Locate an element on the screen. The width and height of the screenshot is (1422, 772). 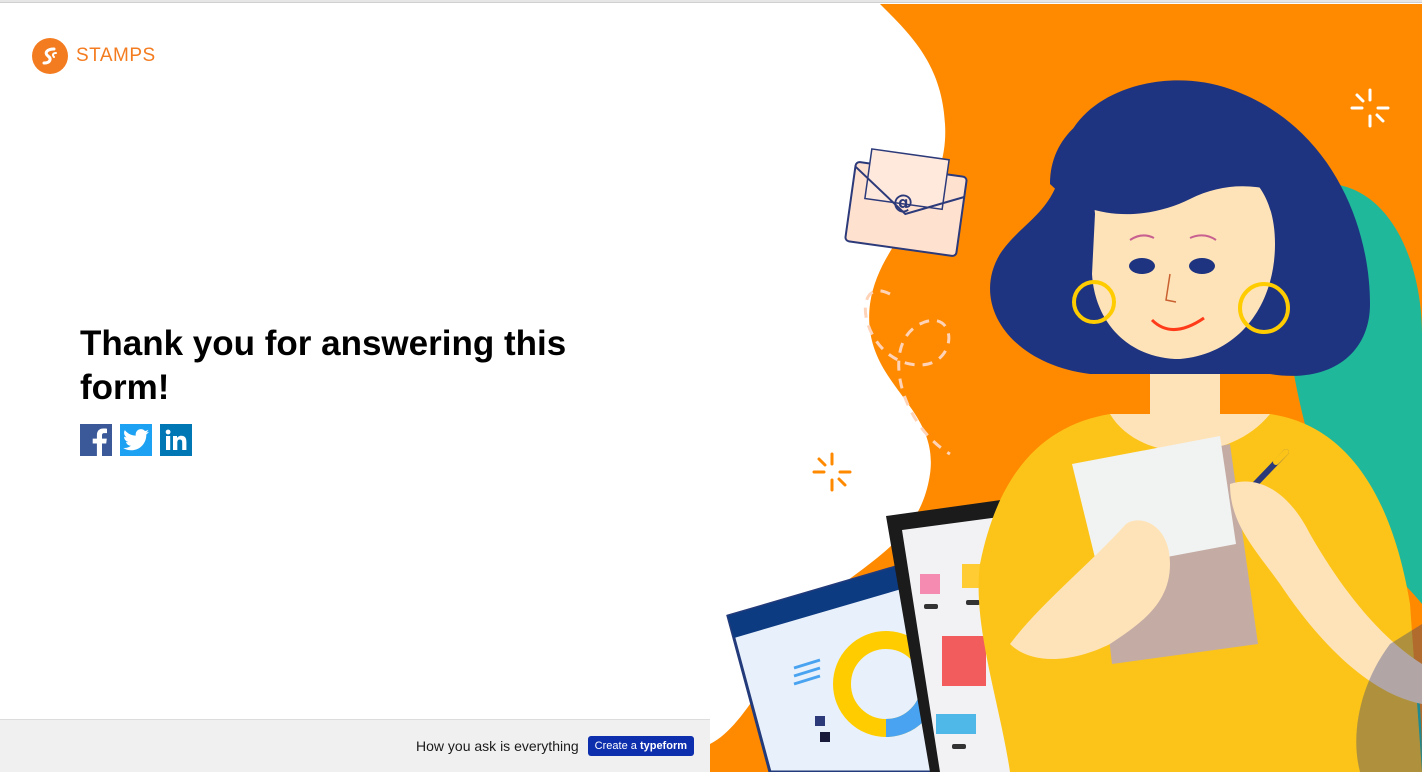
twitter-icon is located at coordinates (136, 440).